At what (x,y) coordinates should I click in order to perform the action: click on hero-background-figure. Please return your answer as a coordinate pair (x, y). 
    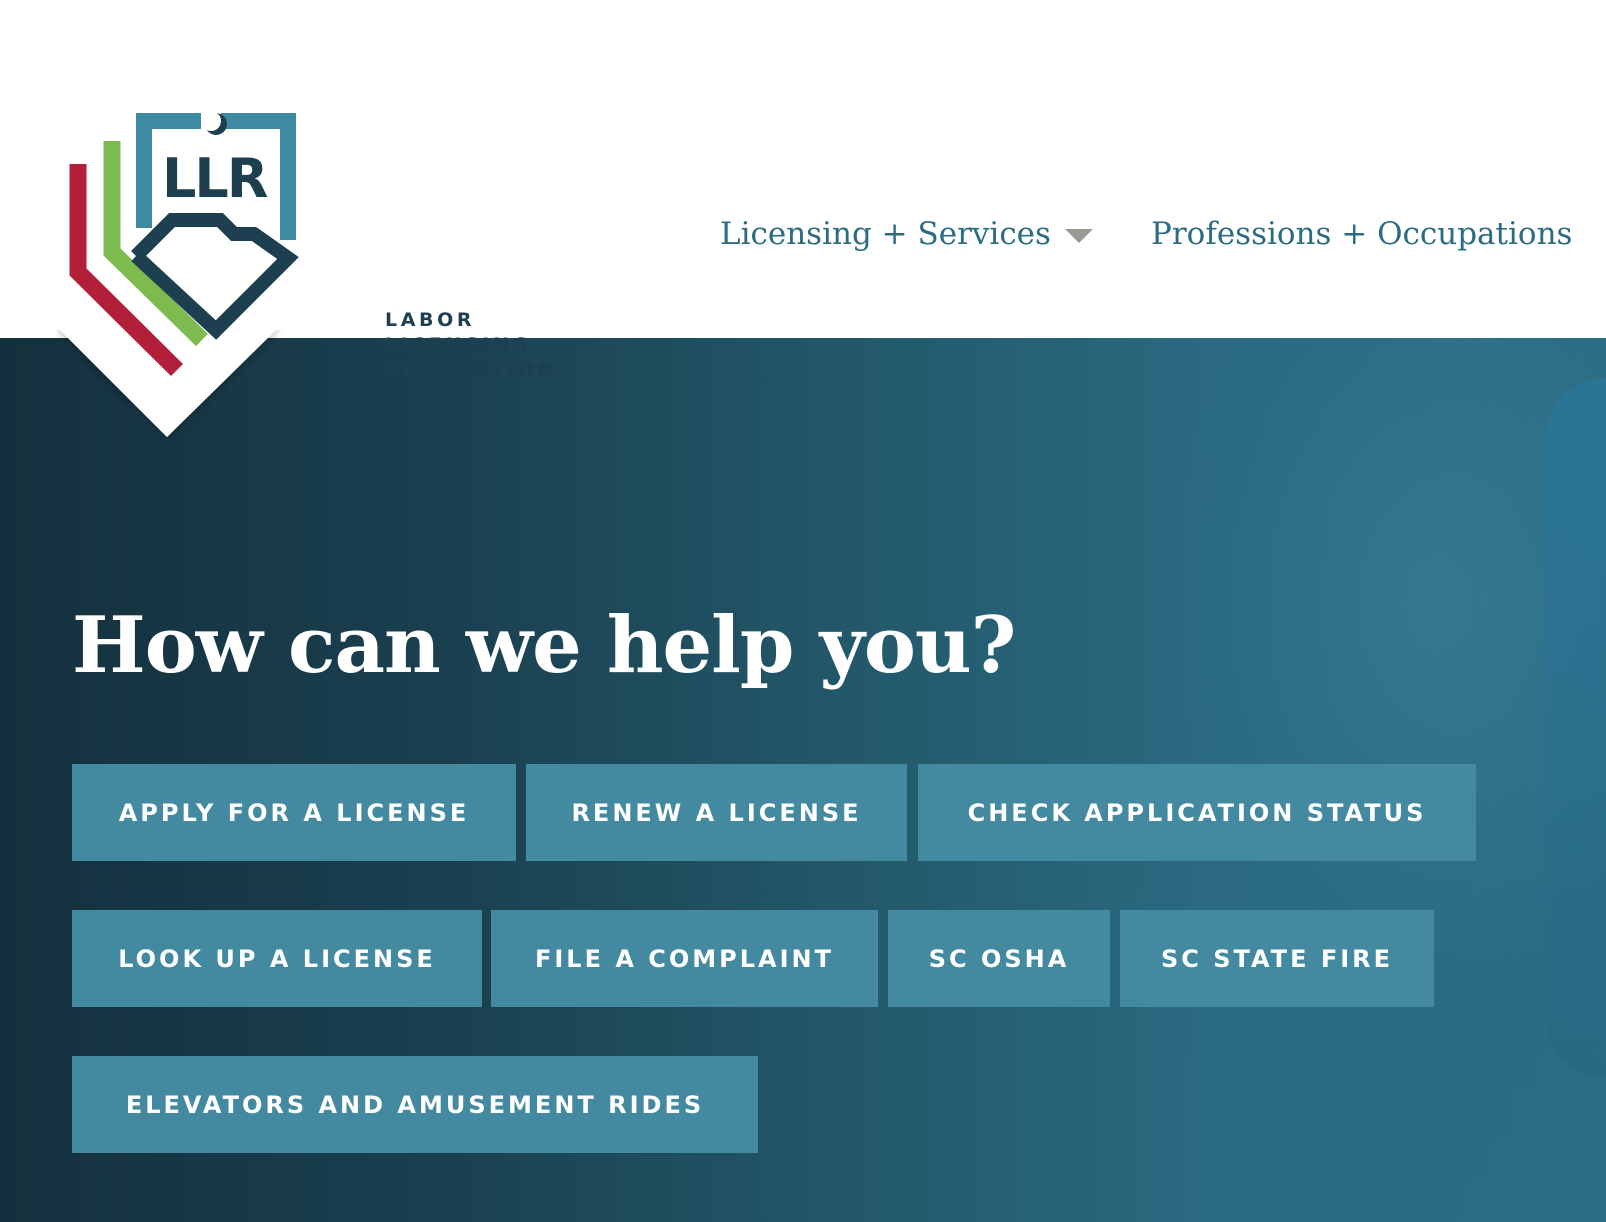
    Looking at the image, I should click on (1576, 728).